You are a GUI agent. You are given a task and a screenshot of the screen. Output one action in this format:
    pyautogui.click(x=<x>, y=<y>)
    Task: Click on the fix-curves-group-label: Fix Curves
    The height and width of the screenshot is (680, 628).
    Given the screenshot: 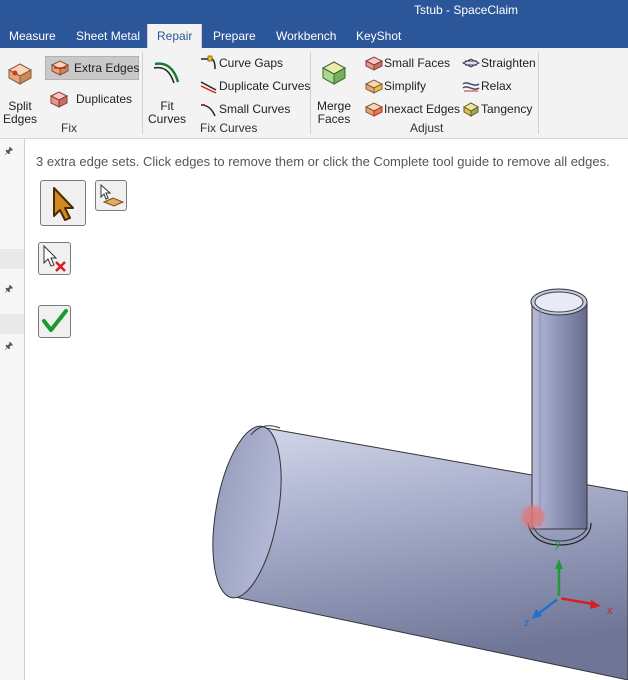 What is the action you would take?
    pyautogui.click(x=229, y=128)
    